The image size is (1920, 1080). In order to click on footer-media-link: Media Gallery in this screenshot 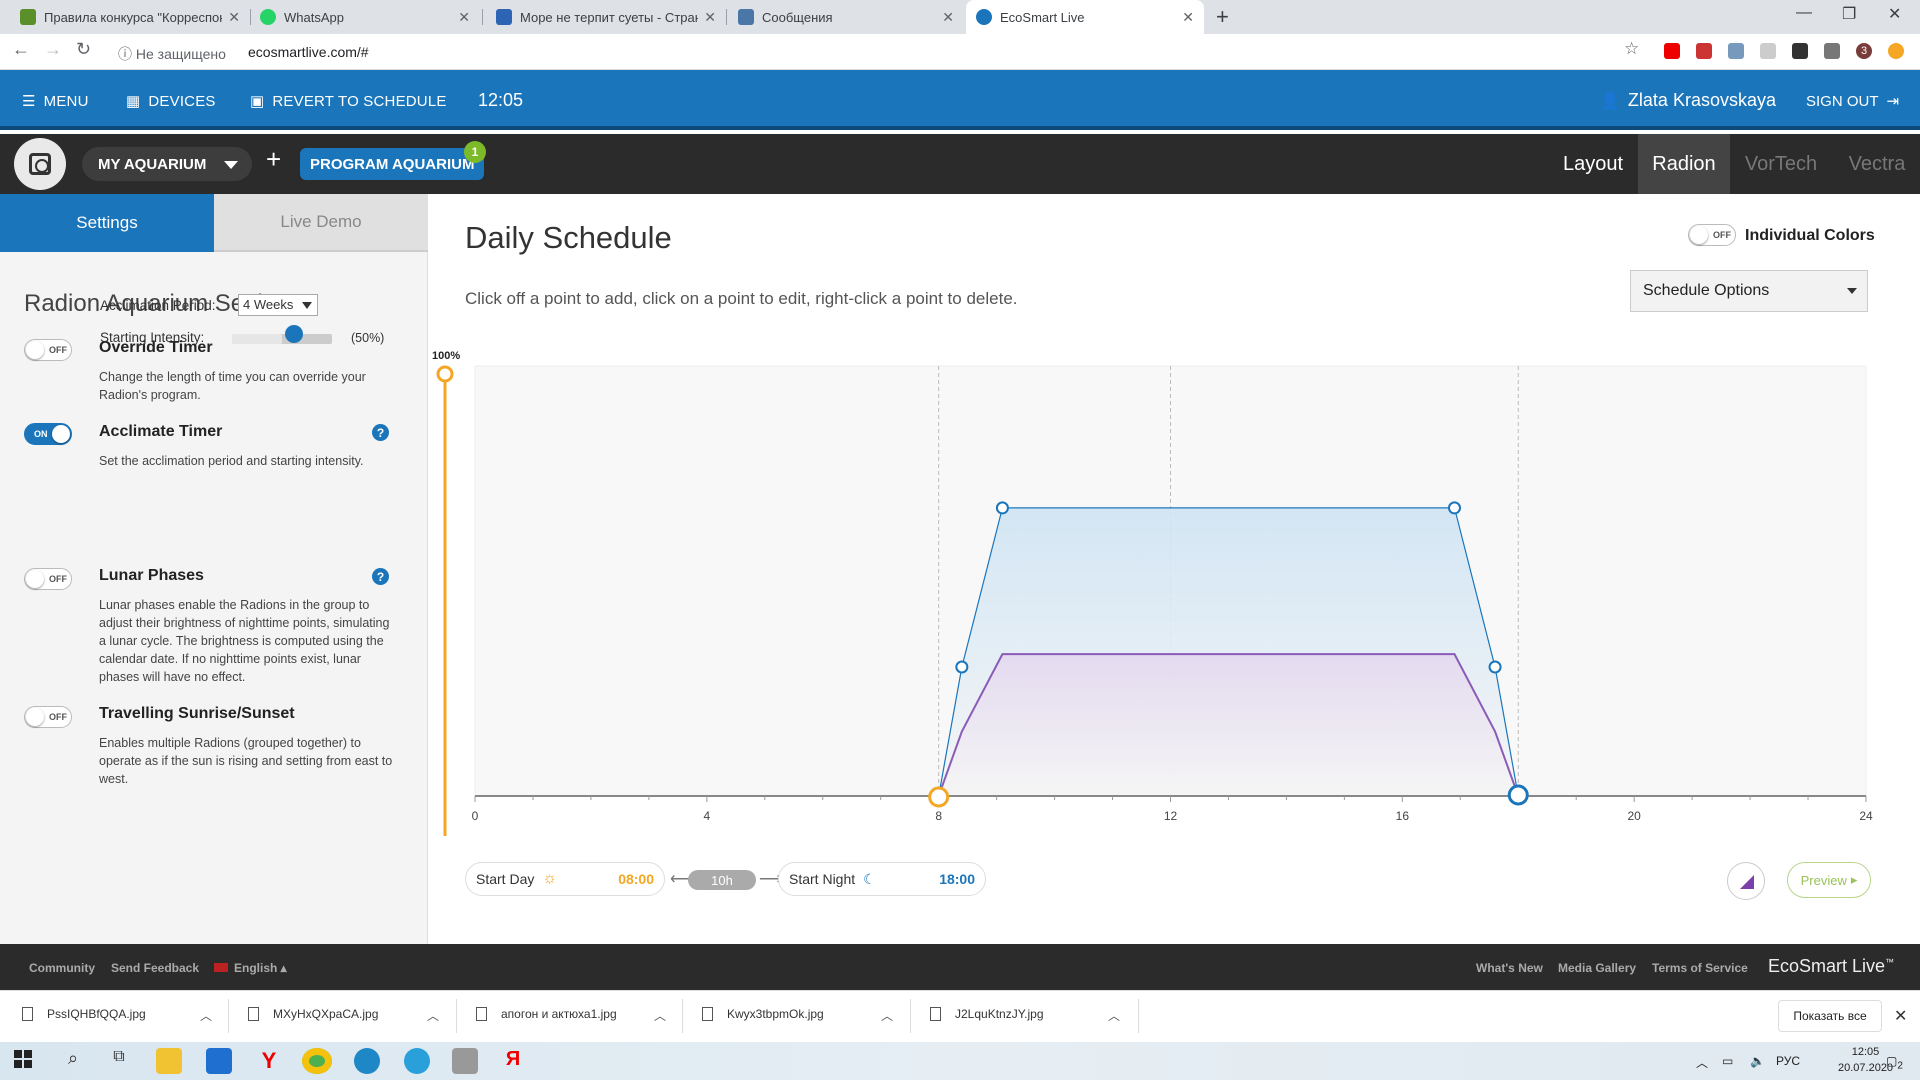, I will do `click(1597, 968)`.